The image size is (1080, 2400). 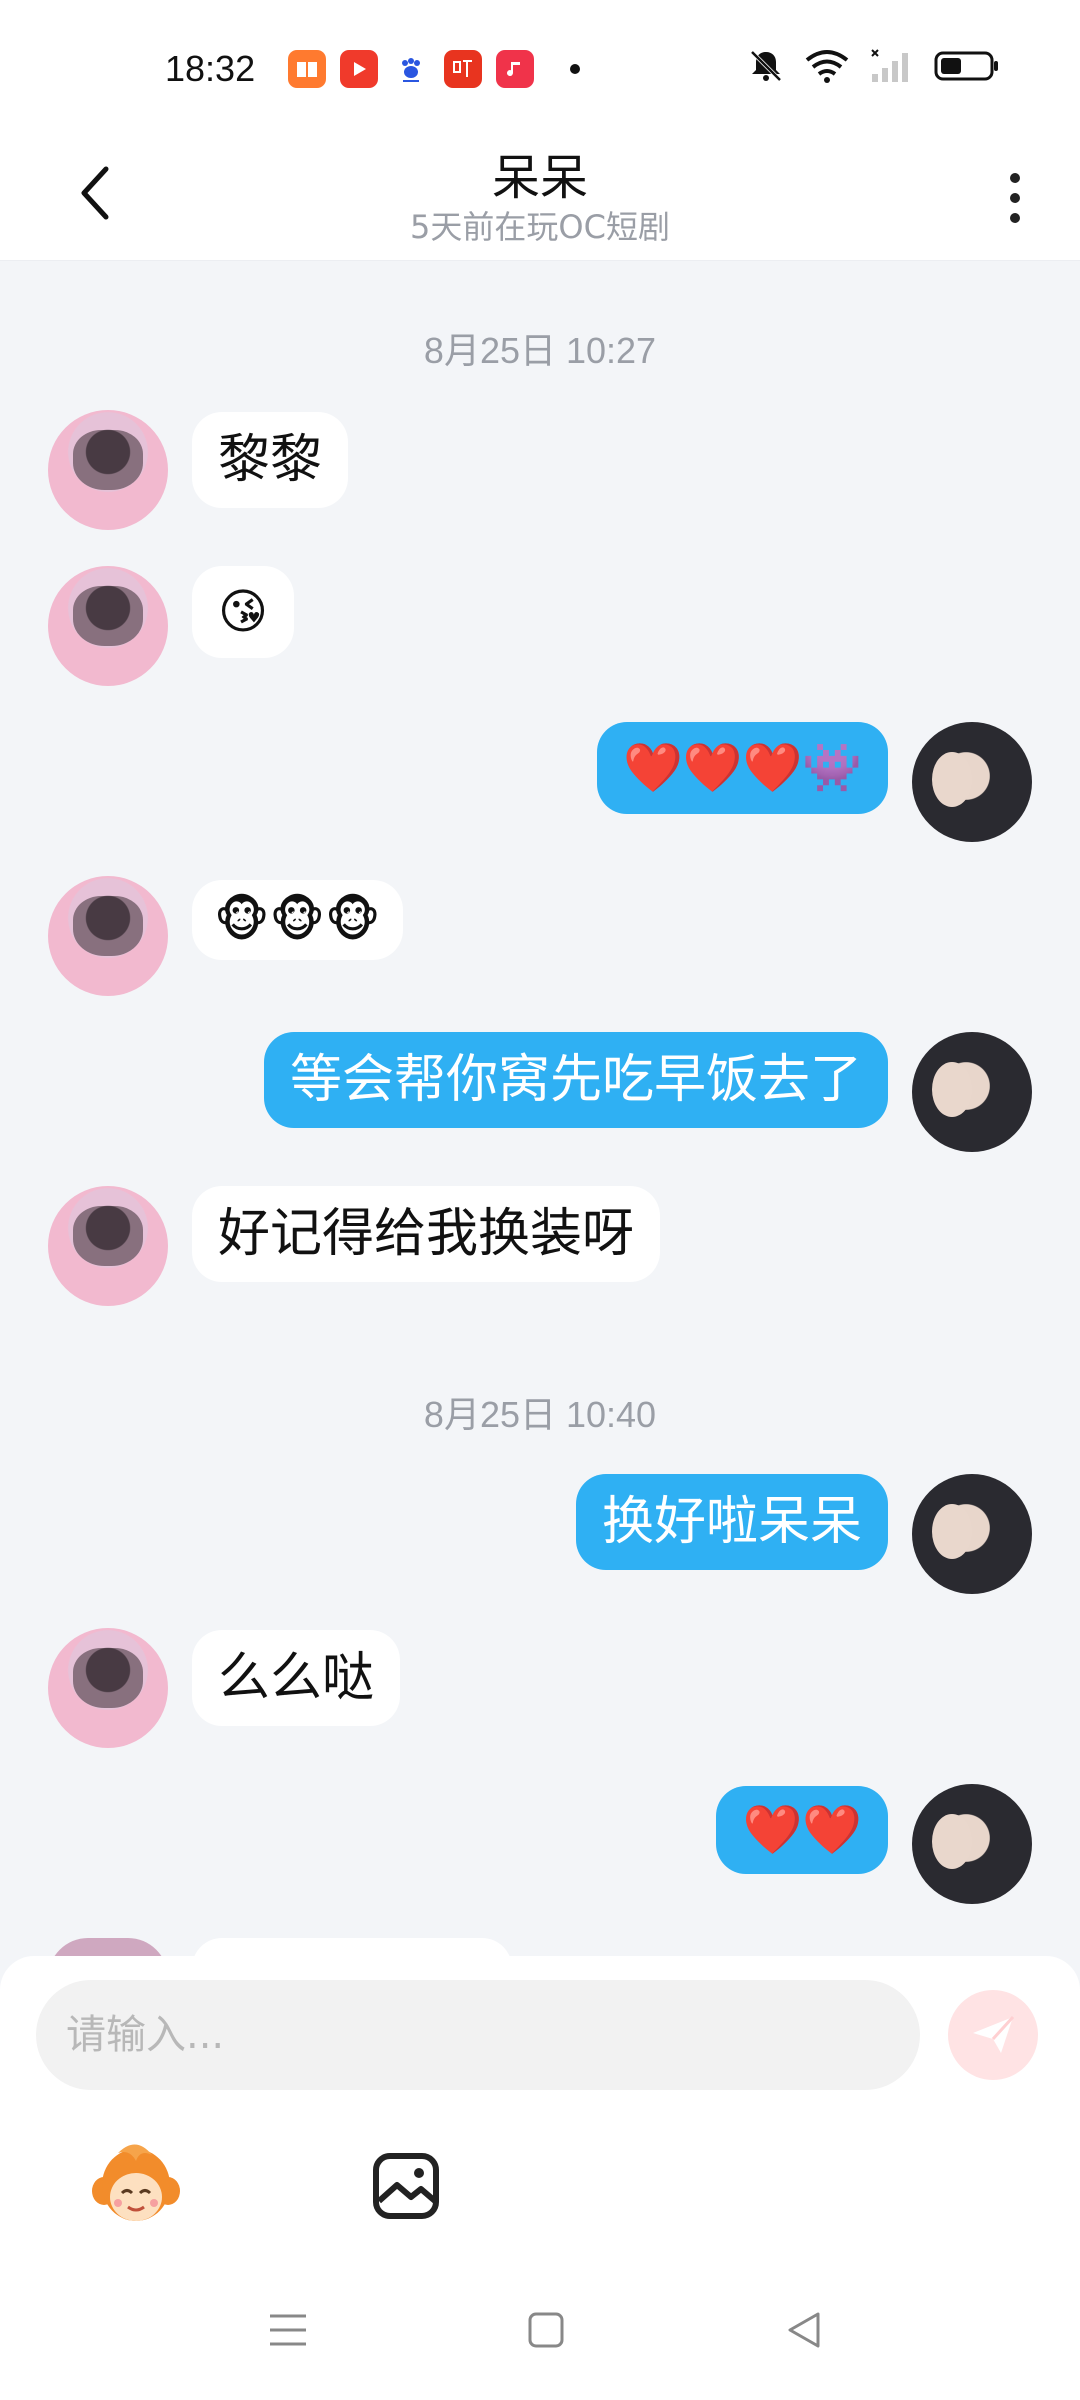 I want to click on incoming-message: 好记得给我换装呀, so click(x=426, y=1234).